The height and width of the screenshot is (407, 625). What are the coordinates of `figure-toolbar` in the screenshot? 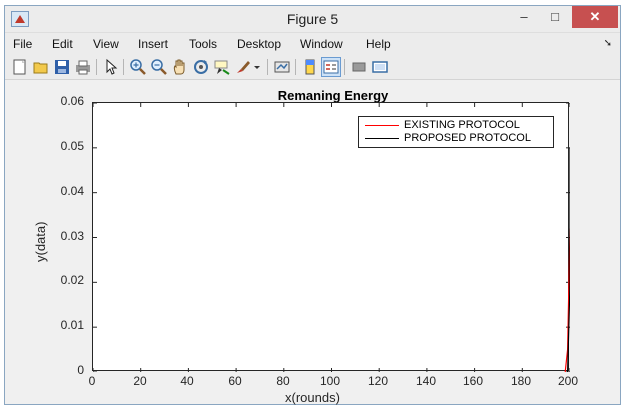 It's located at (312, 67).